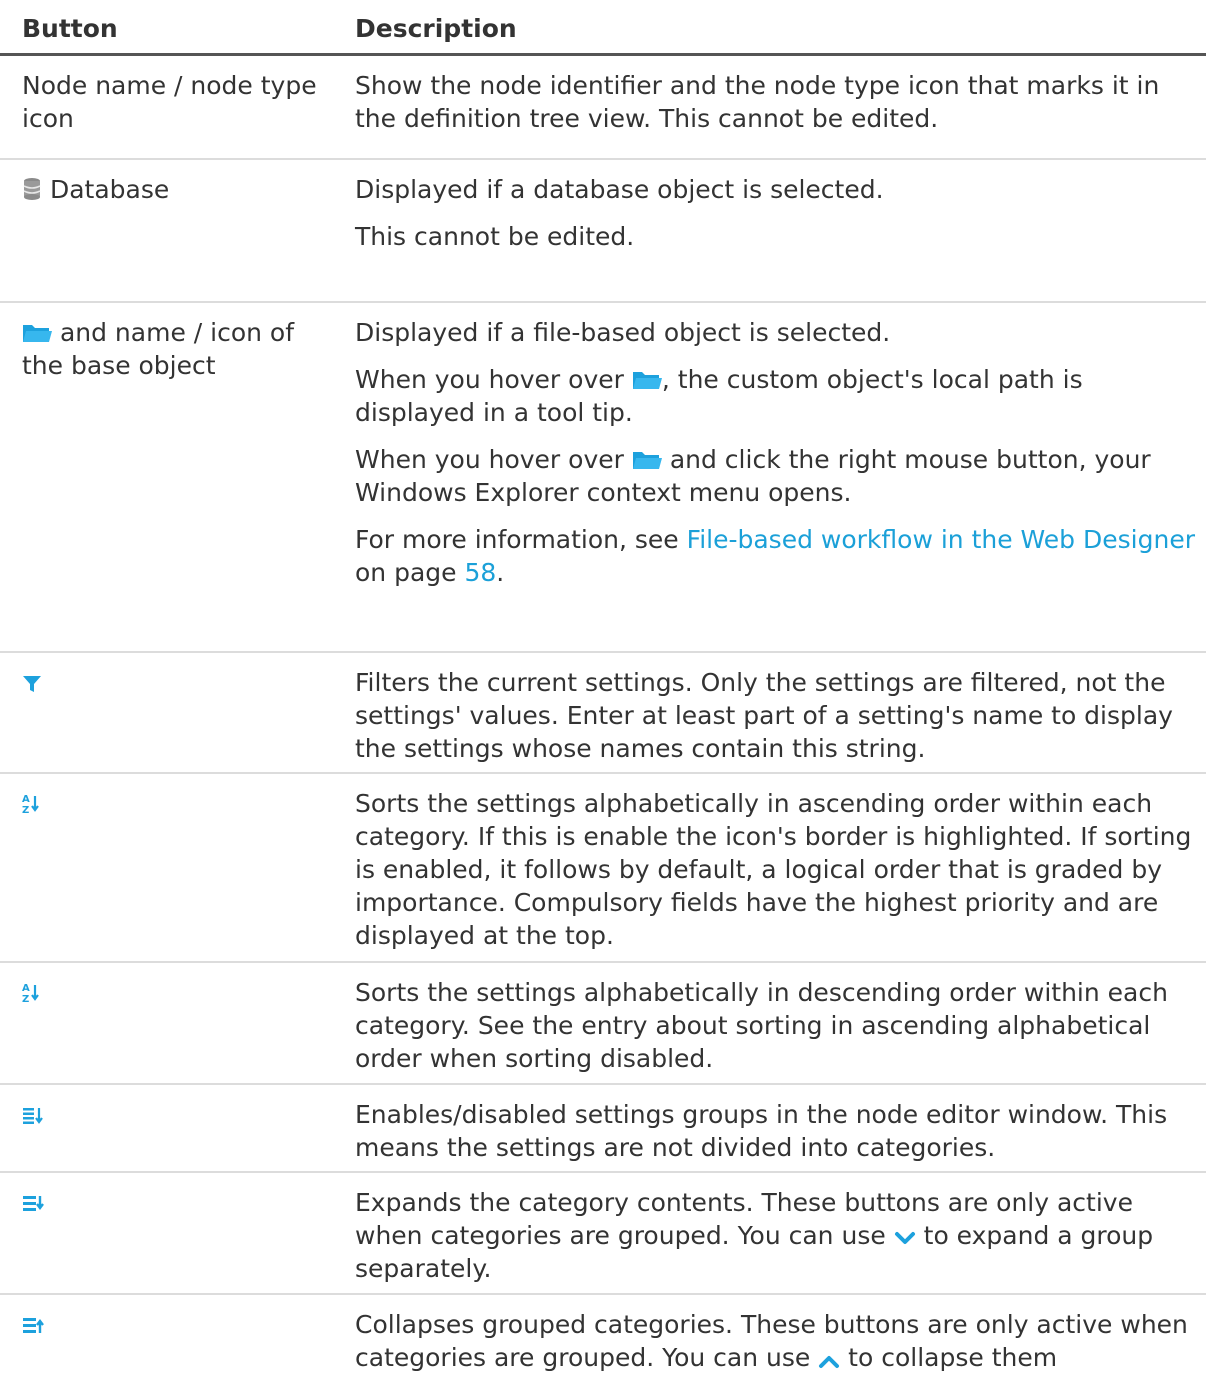 This screenshot has width=1206, height=1395. What do you see at coordinates (33, 1326) in the screenshot?
I see `collapse-all-icon` at bounding box center [33, 1326].